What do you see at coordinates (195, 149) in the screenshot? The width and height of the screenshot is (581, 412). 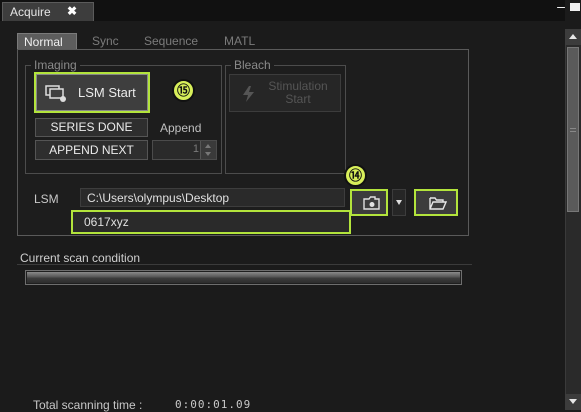 I see `append-count-value: 1` at bounding box center [195, 149].